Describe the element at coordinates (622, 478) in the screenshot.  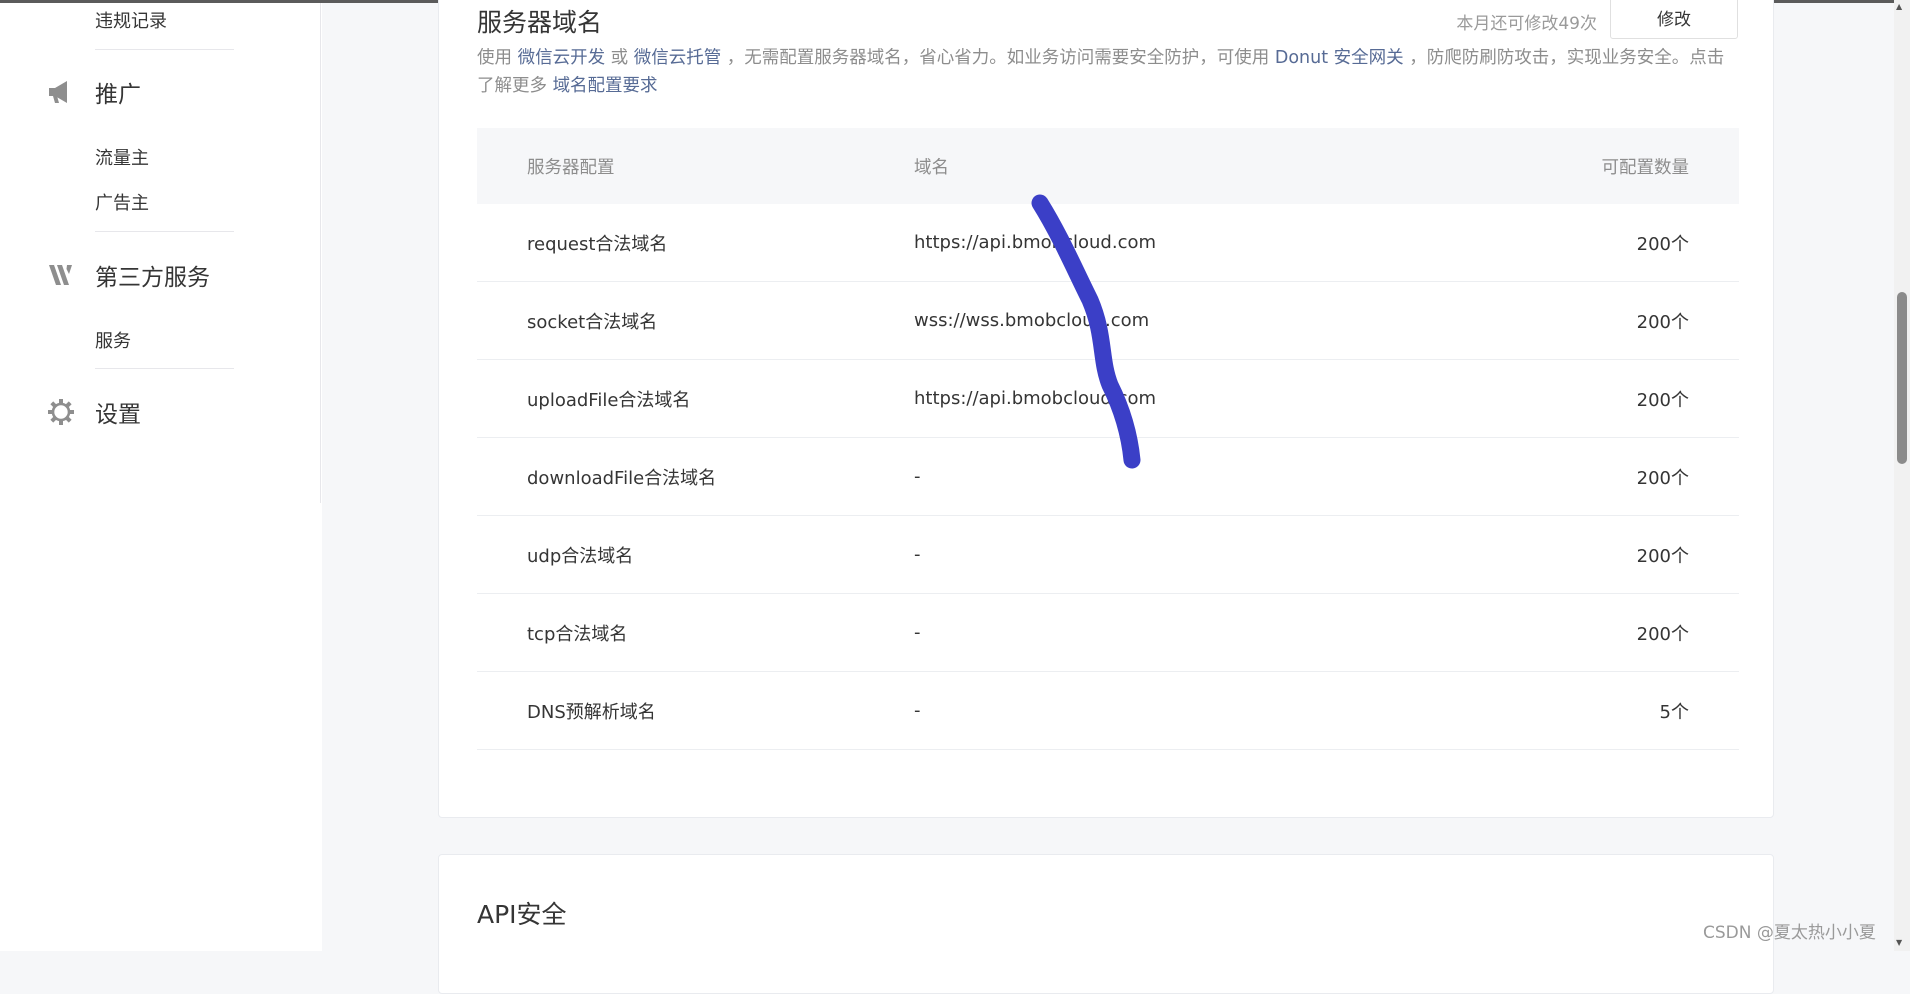
I see `config-name-cell: downloadFile合法域名` at that location.